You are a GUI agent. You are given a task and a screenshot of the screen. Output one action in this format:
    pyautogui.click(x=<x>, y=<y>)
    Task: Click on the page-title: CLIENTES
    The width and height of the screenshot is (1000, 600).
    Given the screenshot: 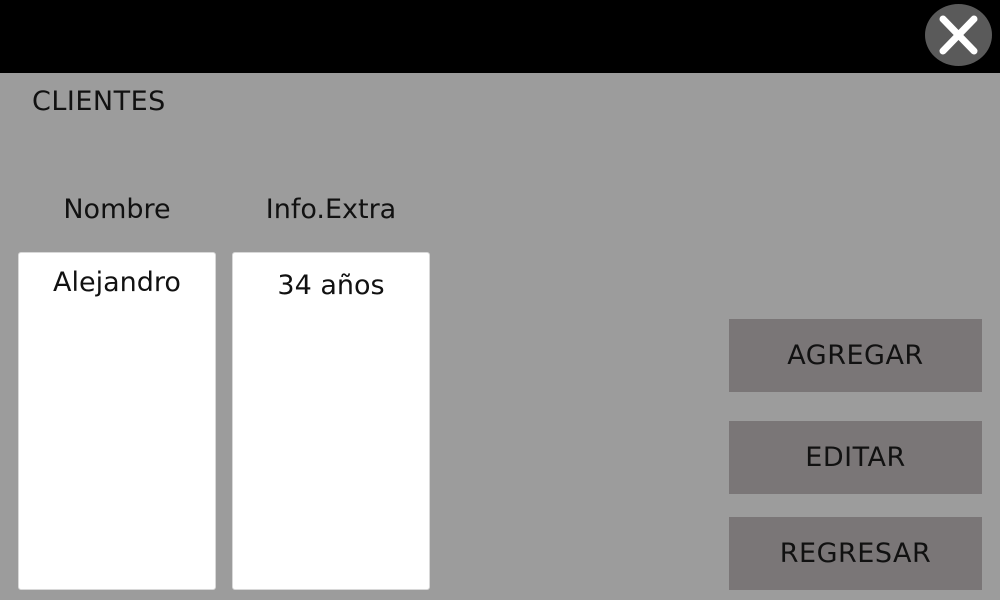 What is the action you would take?
    pyautogui.click(x=99, y=101)
    